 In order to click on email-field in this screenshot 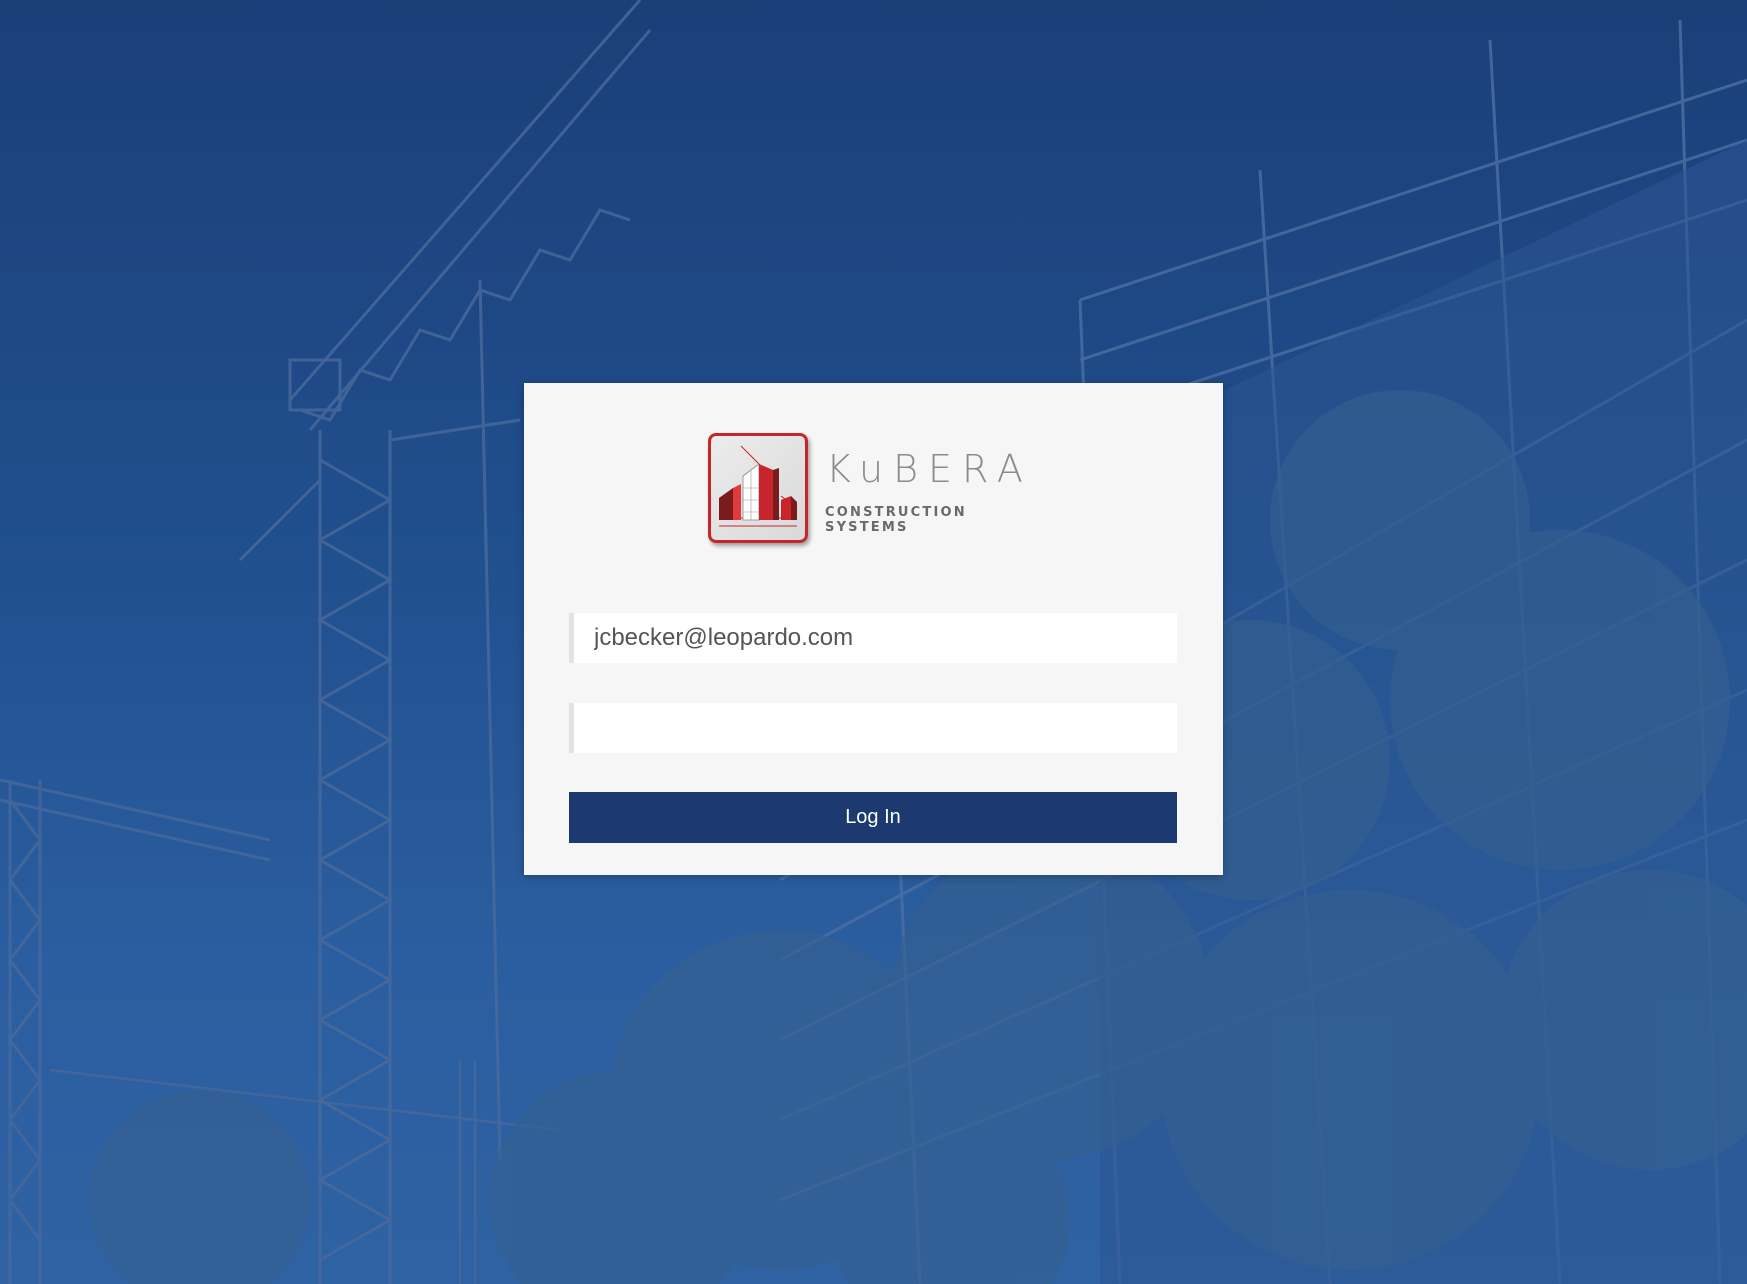, I will do `click(873, 638)`.